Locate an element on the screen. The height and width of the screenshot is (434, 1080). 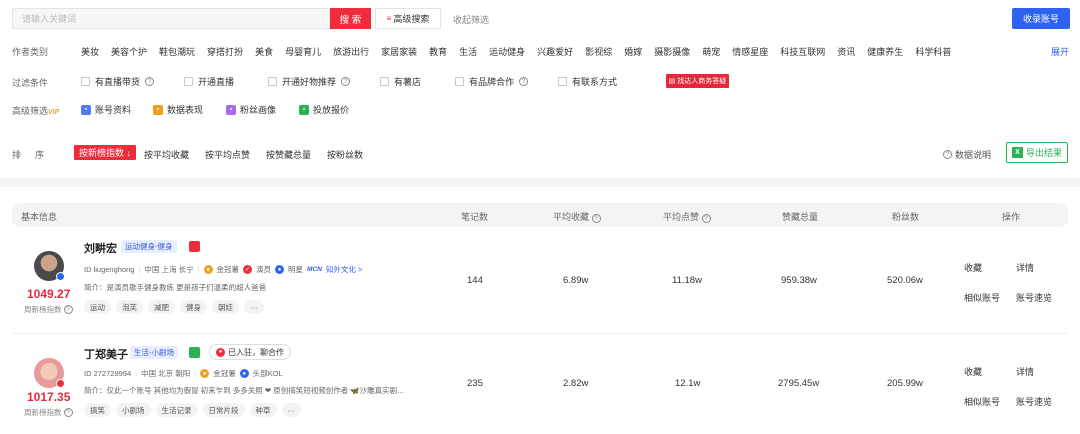
tag-chip: 健身 is located at coordinates (193, 307).